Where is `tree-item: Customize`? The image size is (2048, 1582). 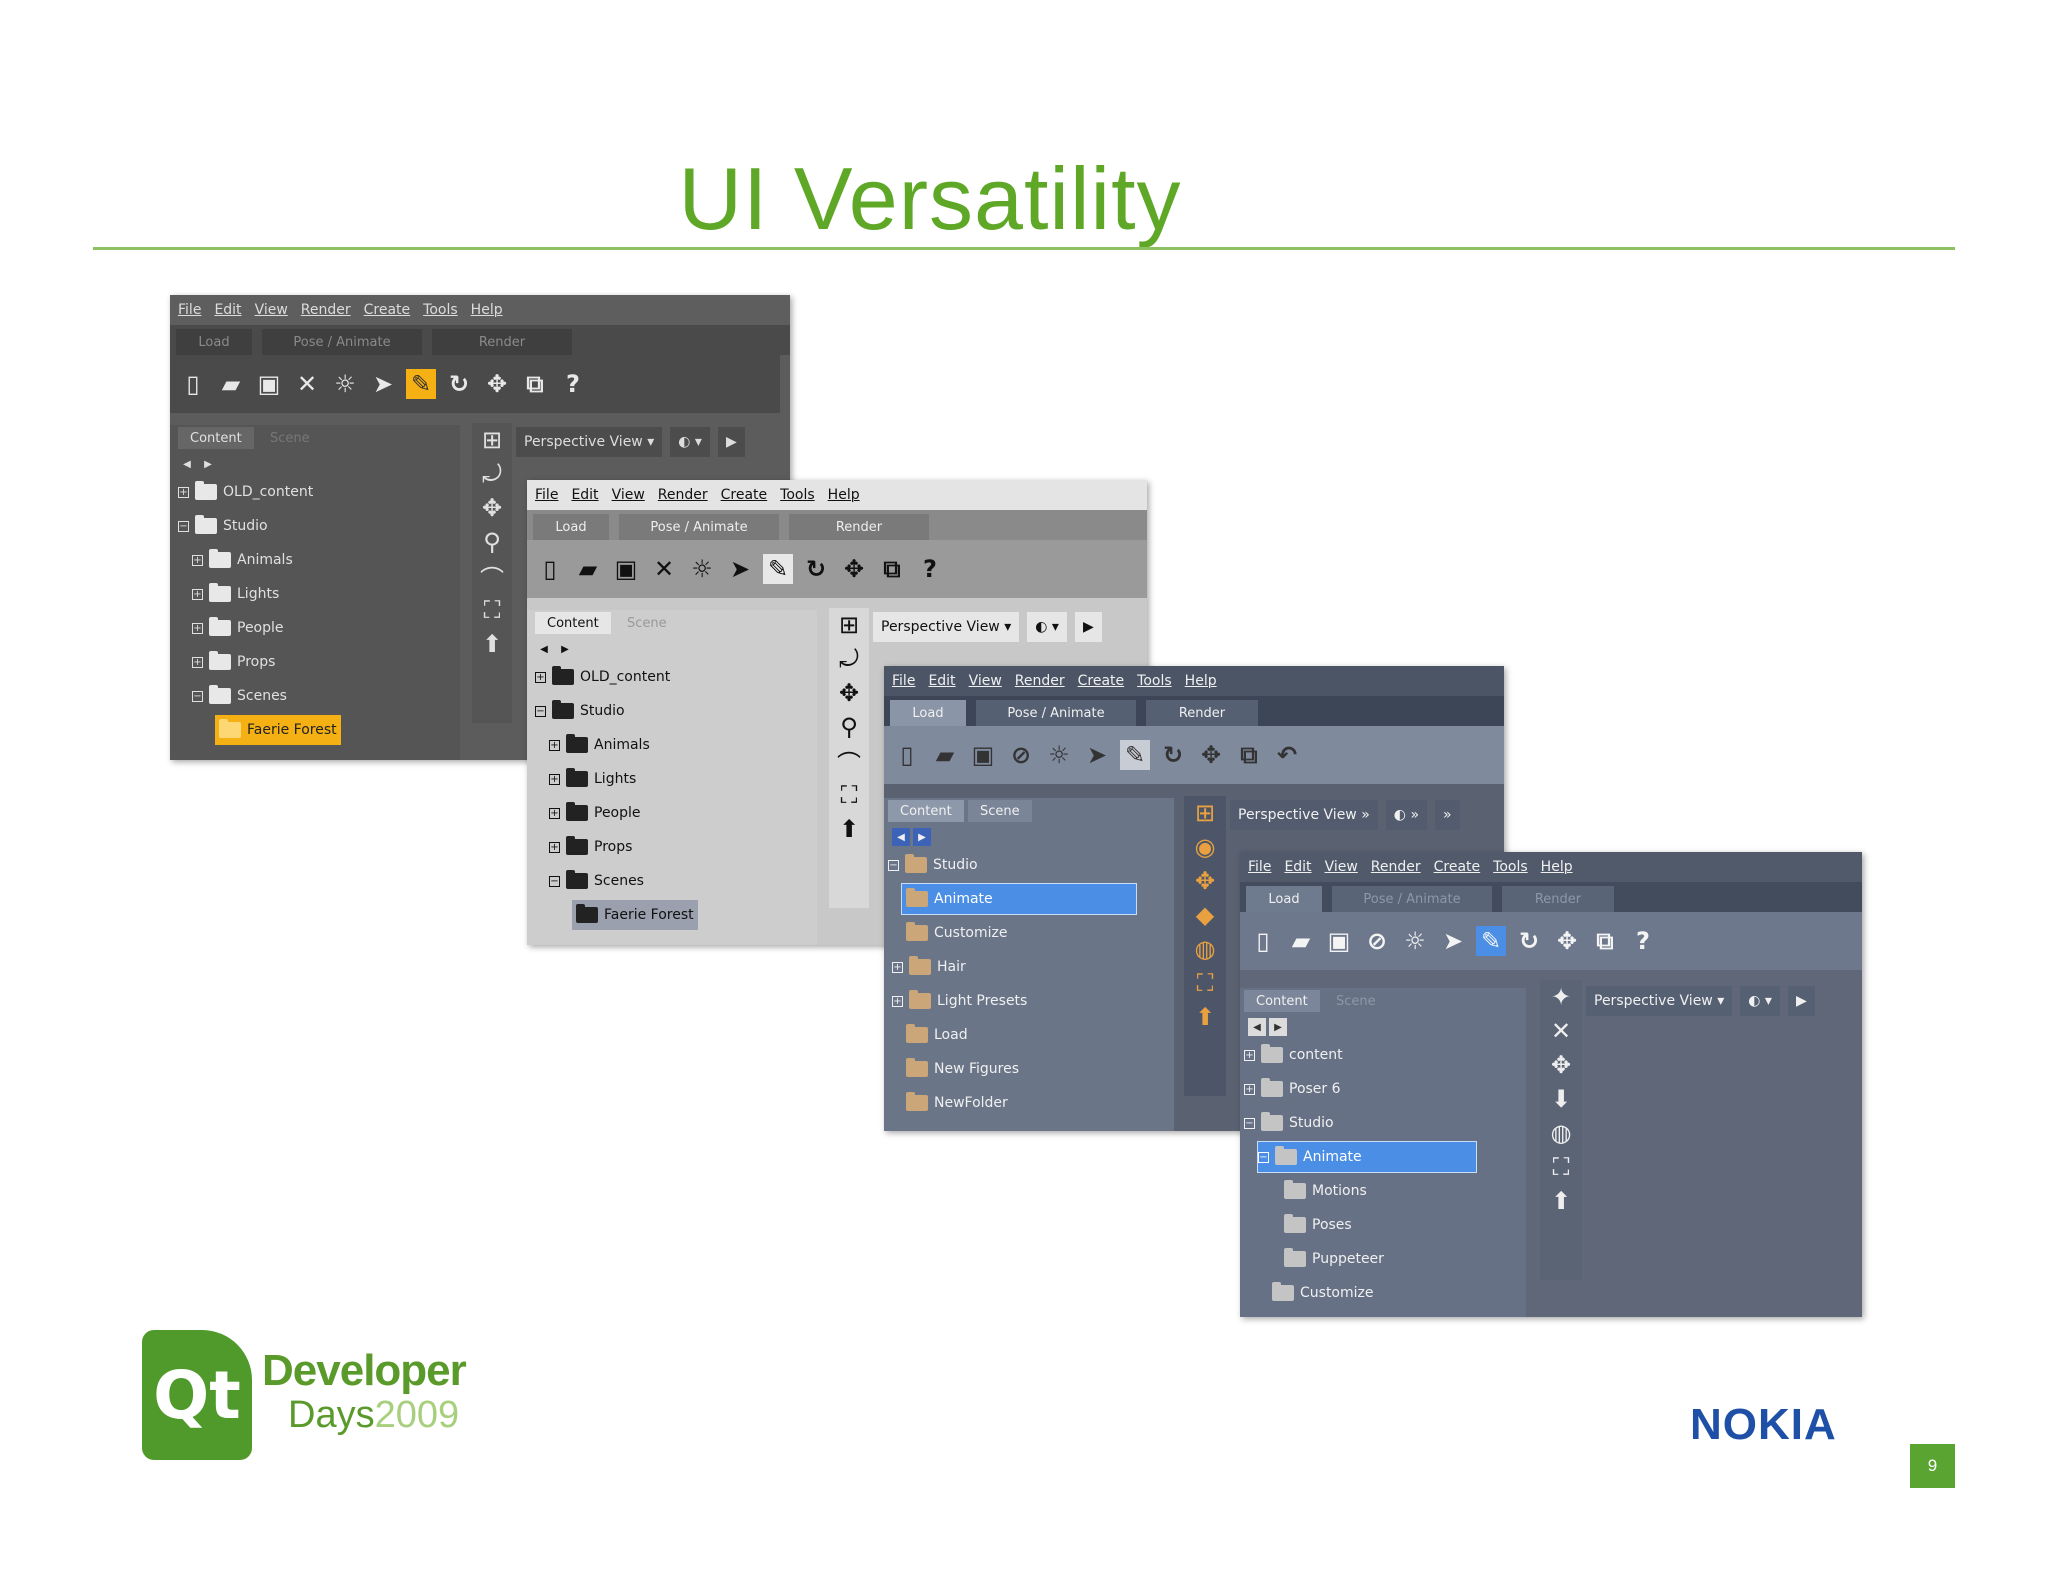 tree-item: Customize is located at coordinates (1323, 1293).